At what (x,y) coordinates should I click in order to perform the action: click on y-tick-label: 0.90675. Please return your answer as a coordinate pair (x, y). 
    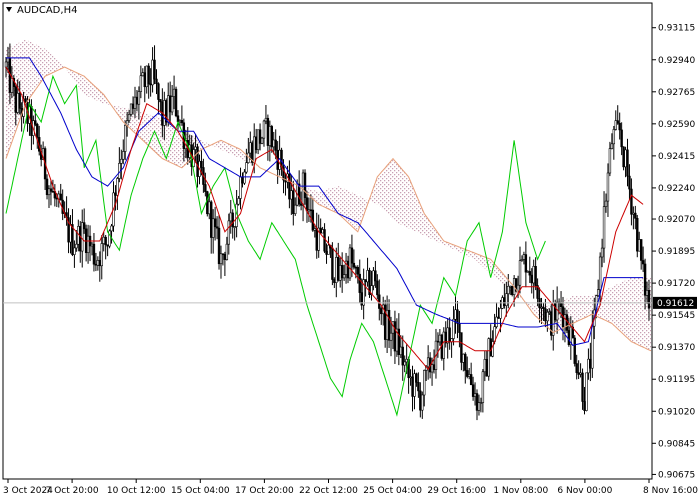
    Looking at the image, I should click on (676, 475).